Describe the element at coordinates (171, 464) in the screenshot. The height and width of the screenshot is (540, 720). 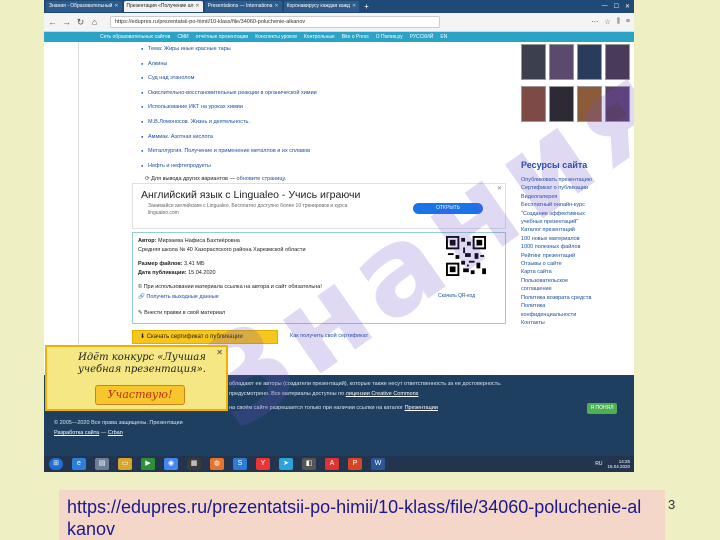
I see `chrome-icon: ◉` at that location.